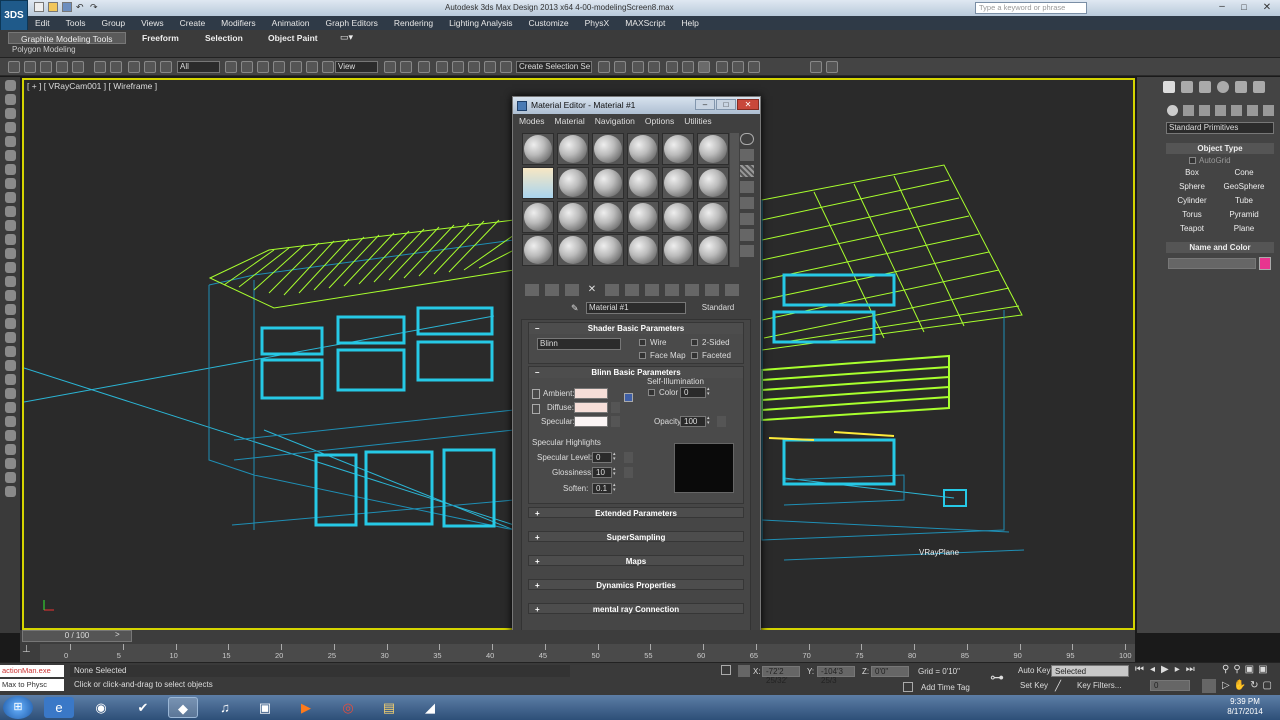 This screenshot has height=720, width=1280. Describe the element at coordinates (506, 67) in the screenshot. I see `edit-named-sets-icon` at that location.